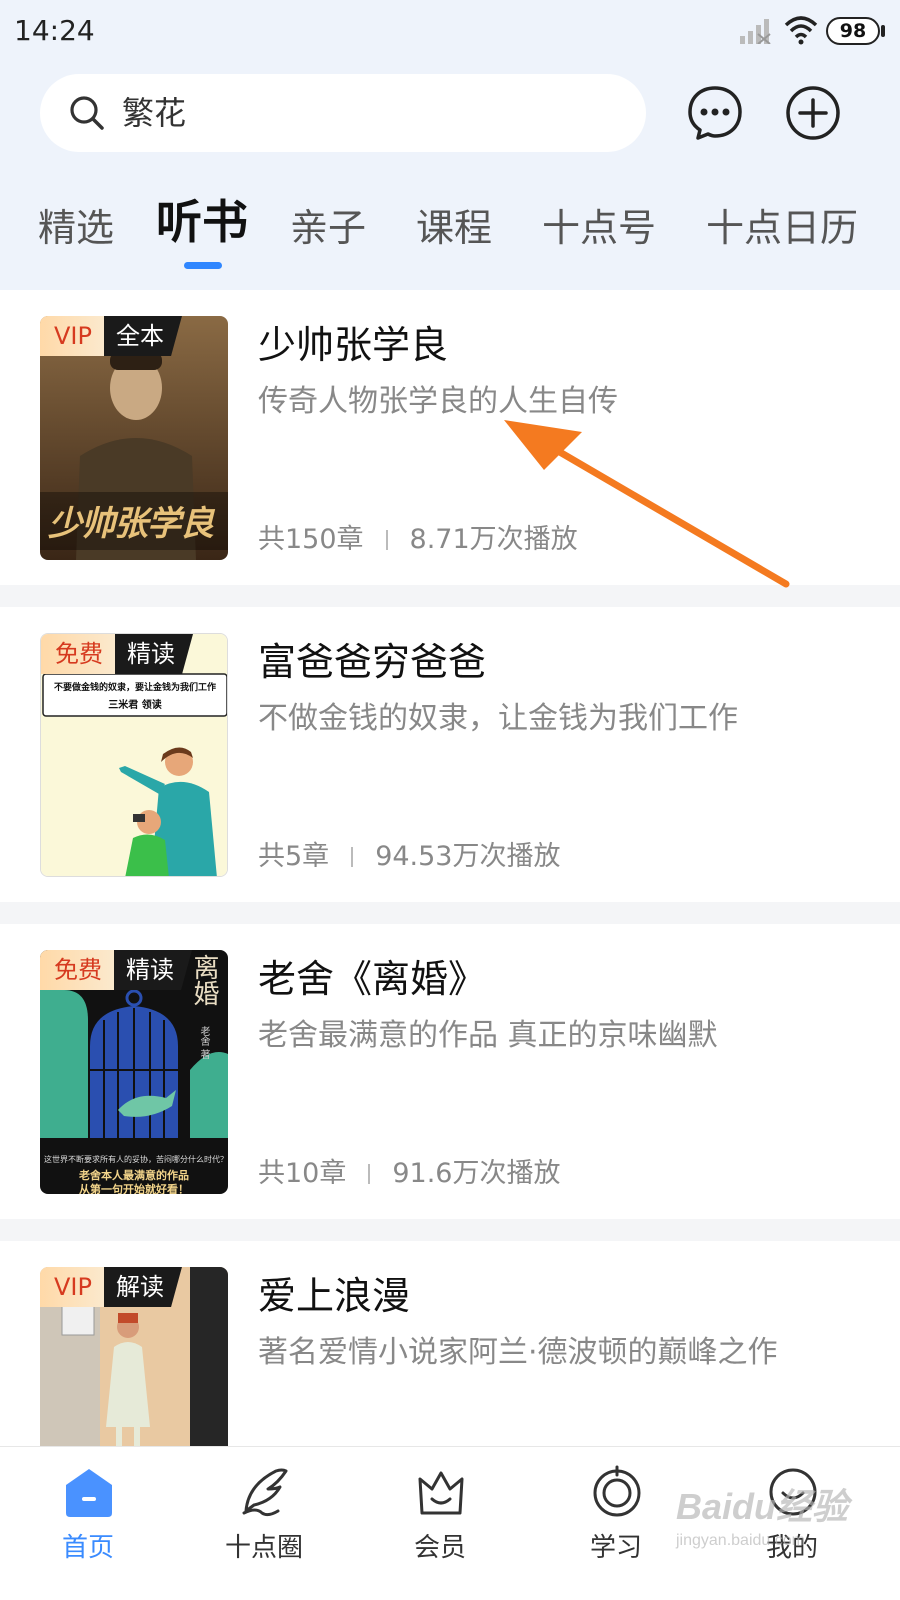 The image size is (900, 1600). Describe the element at coordinates (801, 30) in the screenshot. I see `wifi-icon` at that location.